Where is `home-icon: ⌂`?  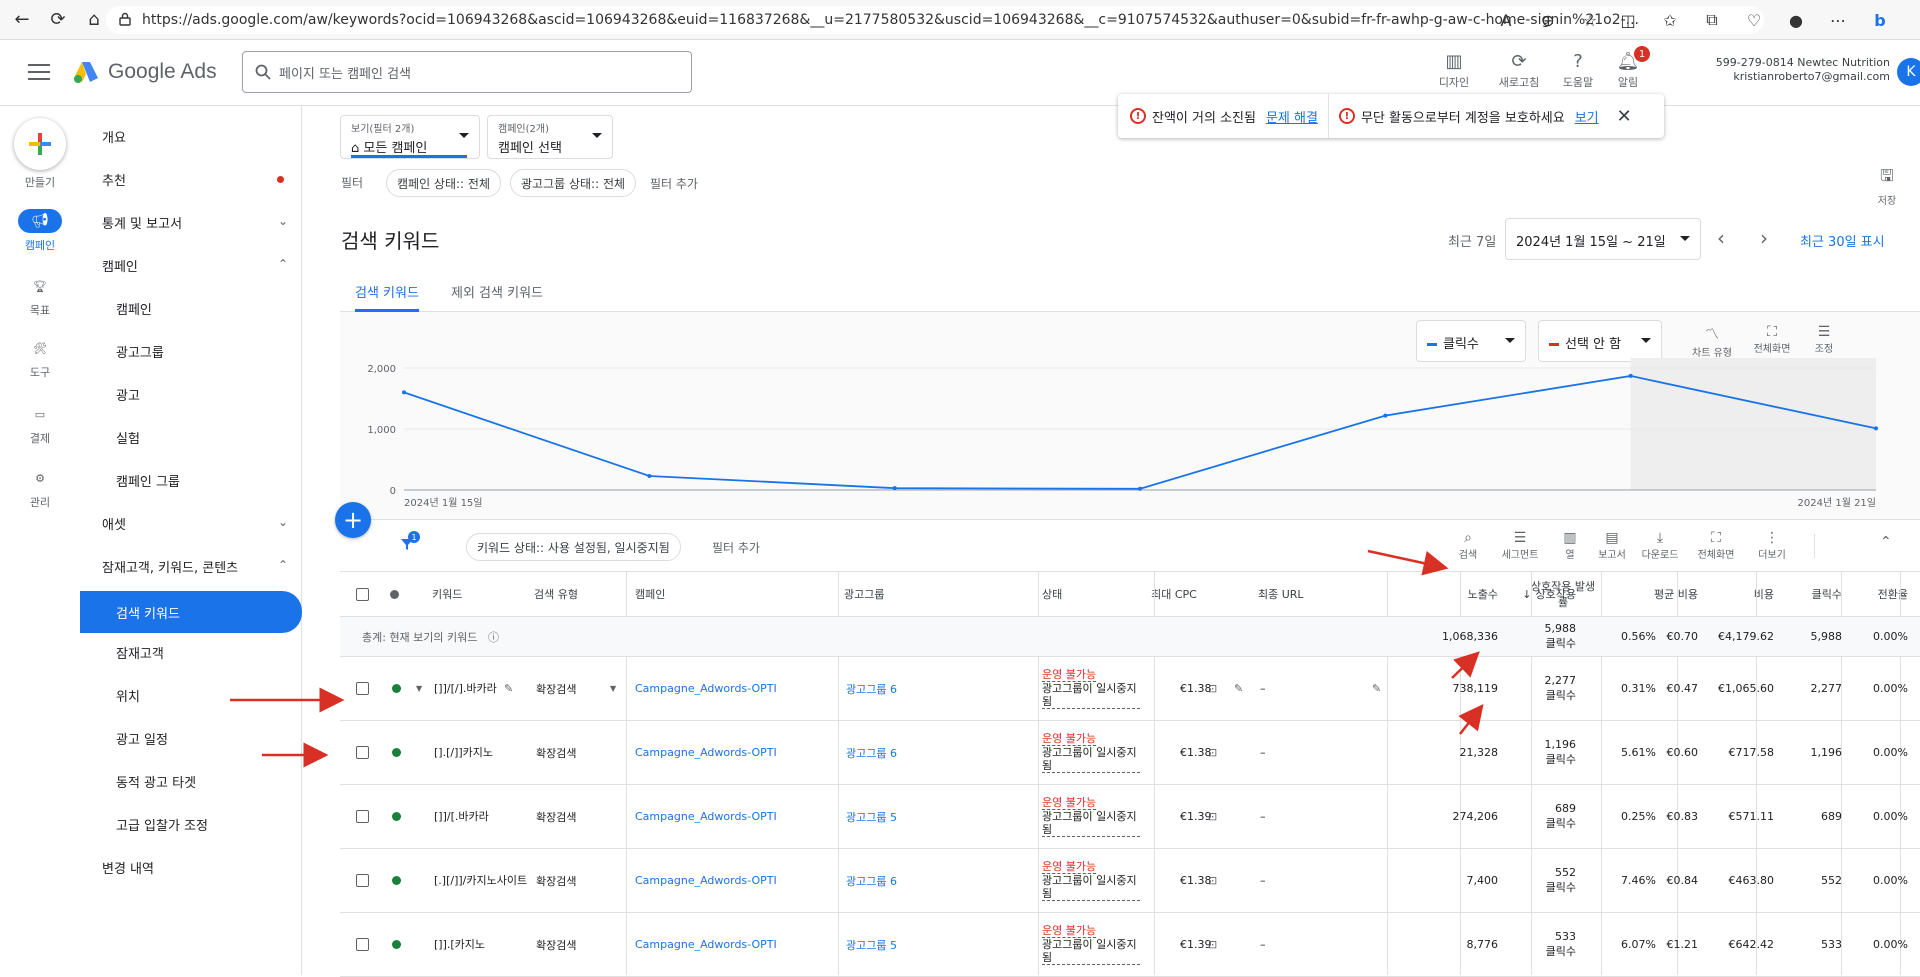 home-icon: ⌂ is located at coordinates (94, 20).